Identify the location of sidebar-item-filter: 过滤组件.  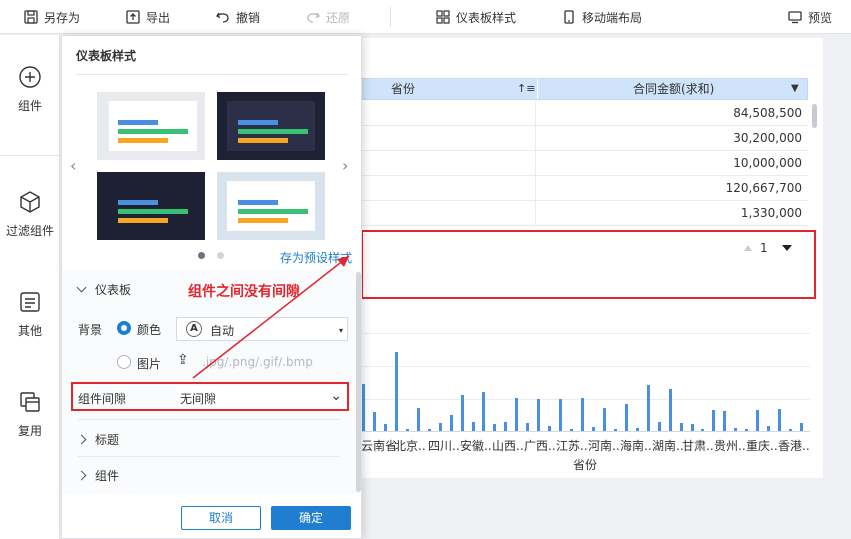
(30, 214).